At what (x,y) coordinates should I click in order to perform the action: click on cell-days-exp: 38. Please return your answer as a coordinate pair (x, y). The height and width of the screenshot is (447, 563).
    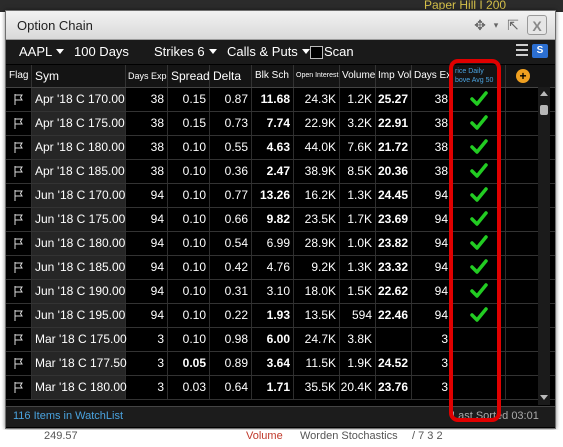
    Looking at the image, I should click on (147, 147).